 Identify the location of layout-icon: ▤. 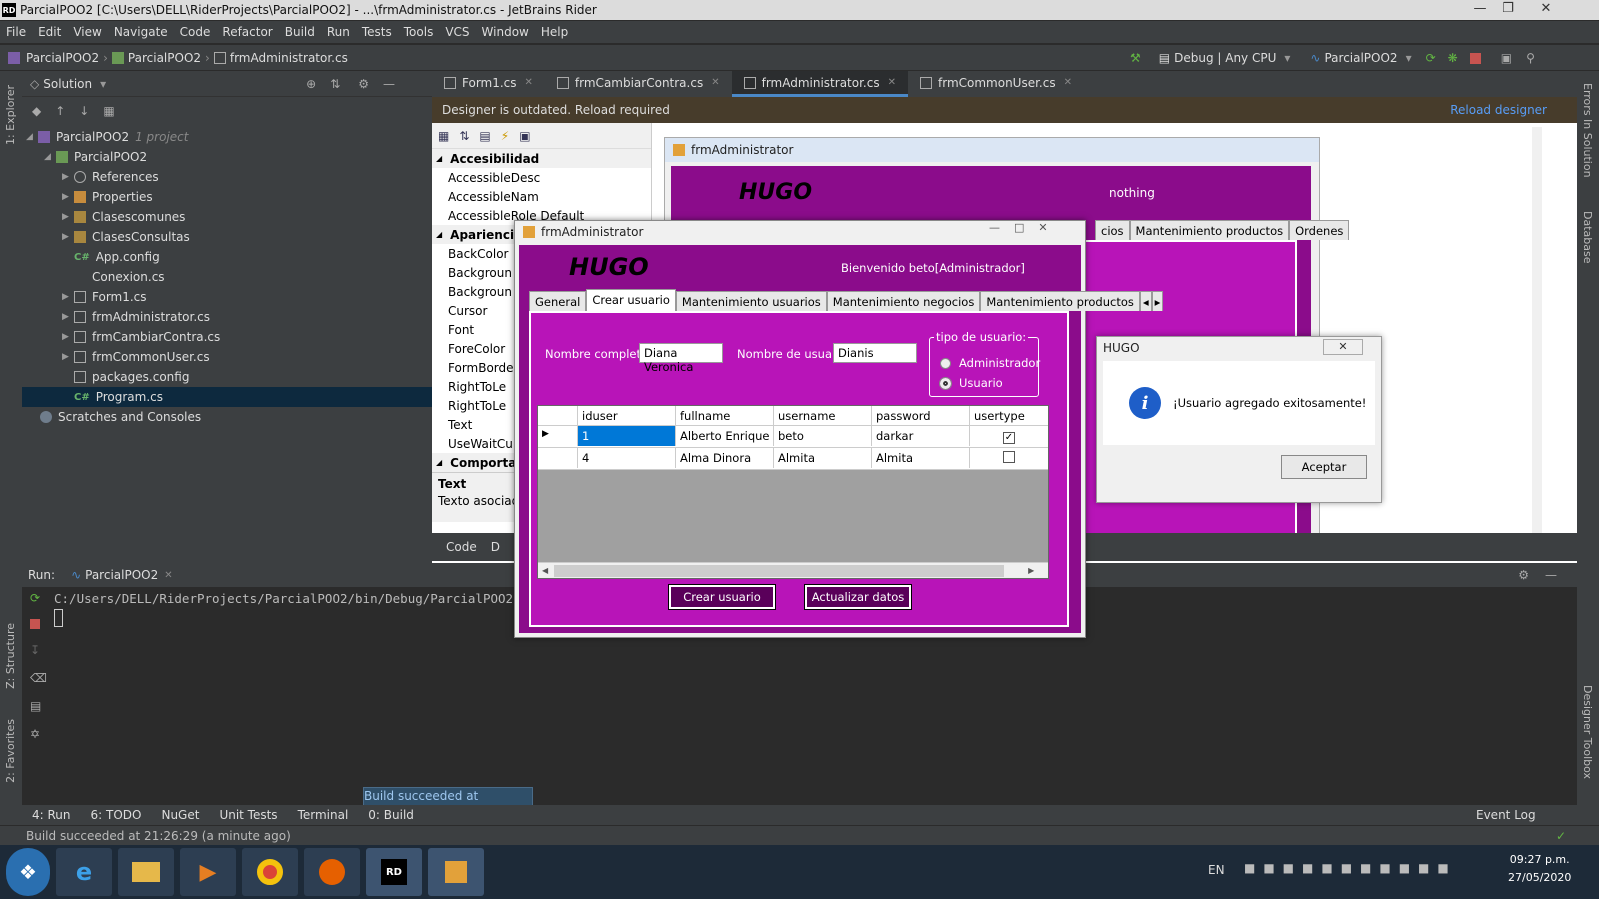
(38, 706).